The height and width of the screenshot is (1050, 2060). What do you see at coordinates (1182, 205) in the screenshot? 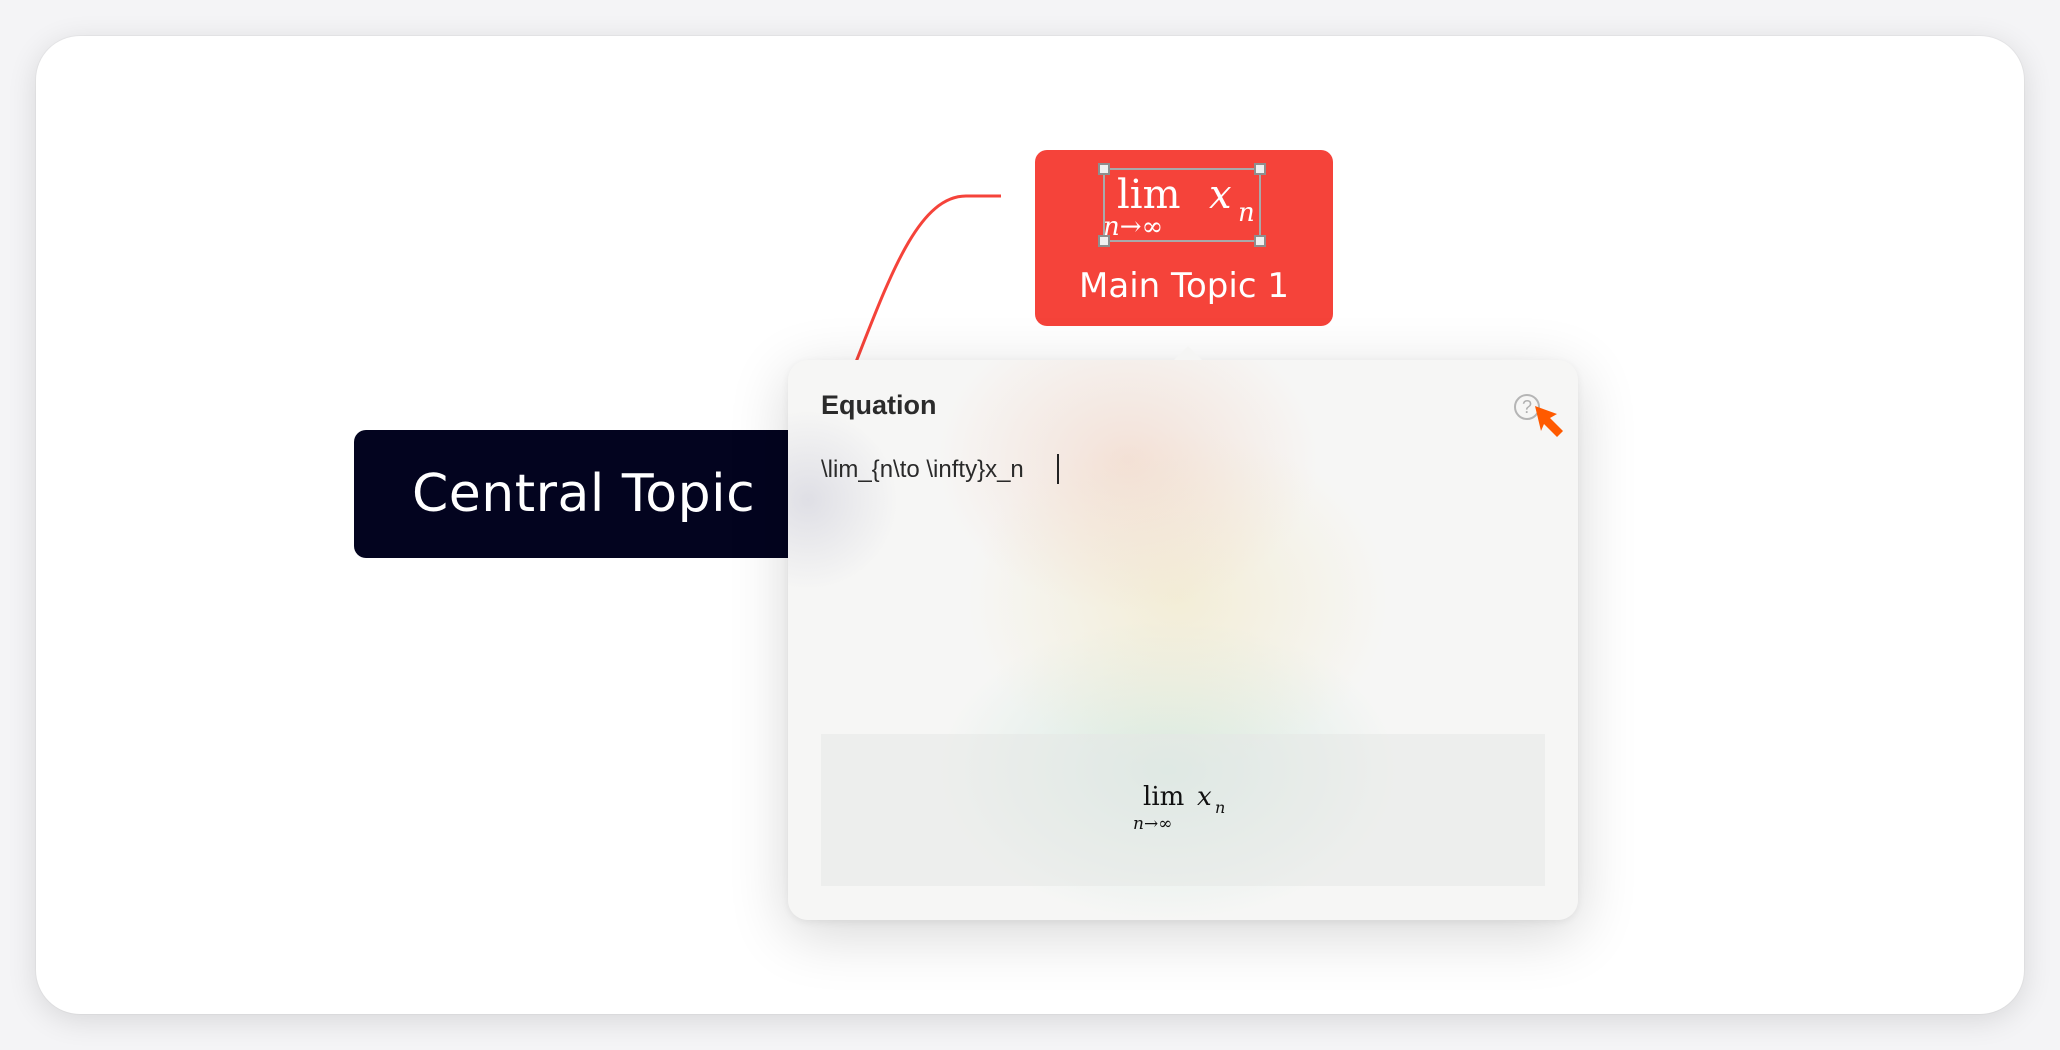
I see `equation-image: lim x n n→∞` at bounding box center [1182, 205].